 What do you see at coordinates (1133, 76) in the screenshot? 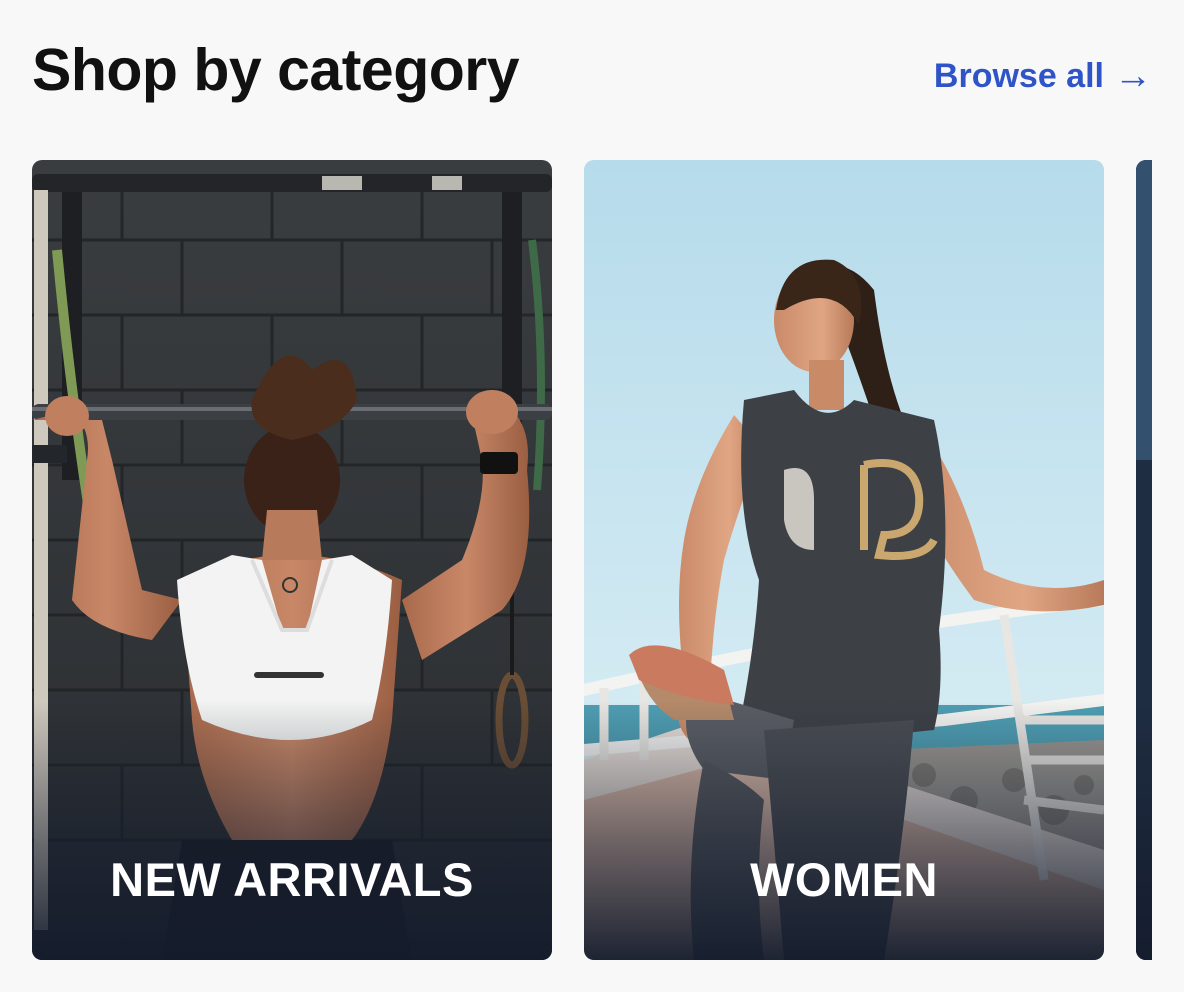
I see `arrow-right-icon: →` at bounding box center [1133, 76].